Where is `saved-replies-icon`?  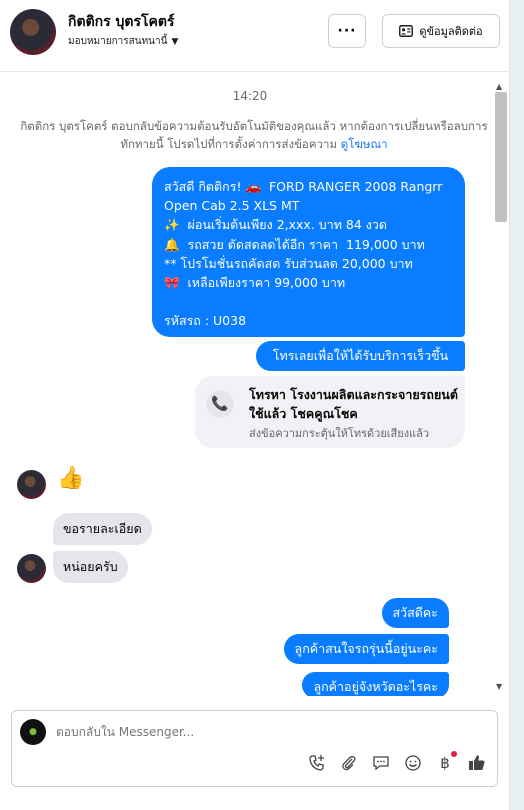 saved-replies-icon is located at coordinates (381, 763).